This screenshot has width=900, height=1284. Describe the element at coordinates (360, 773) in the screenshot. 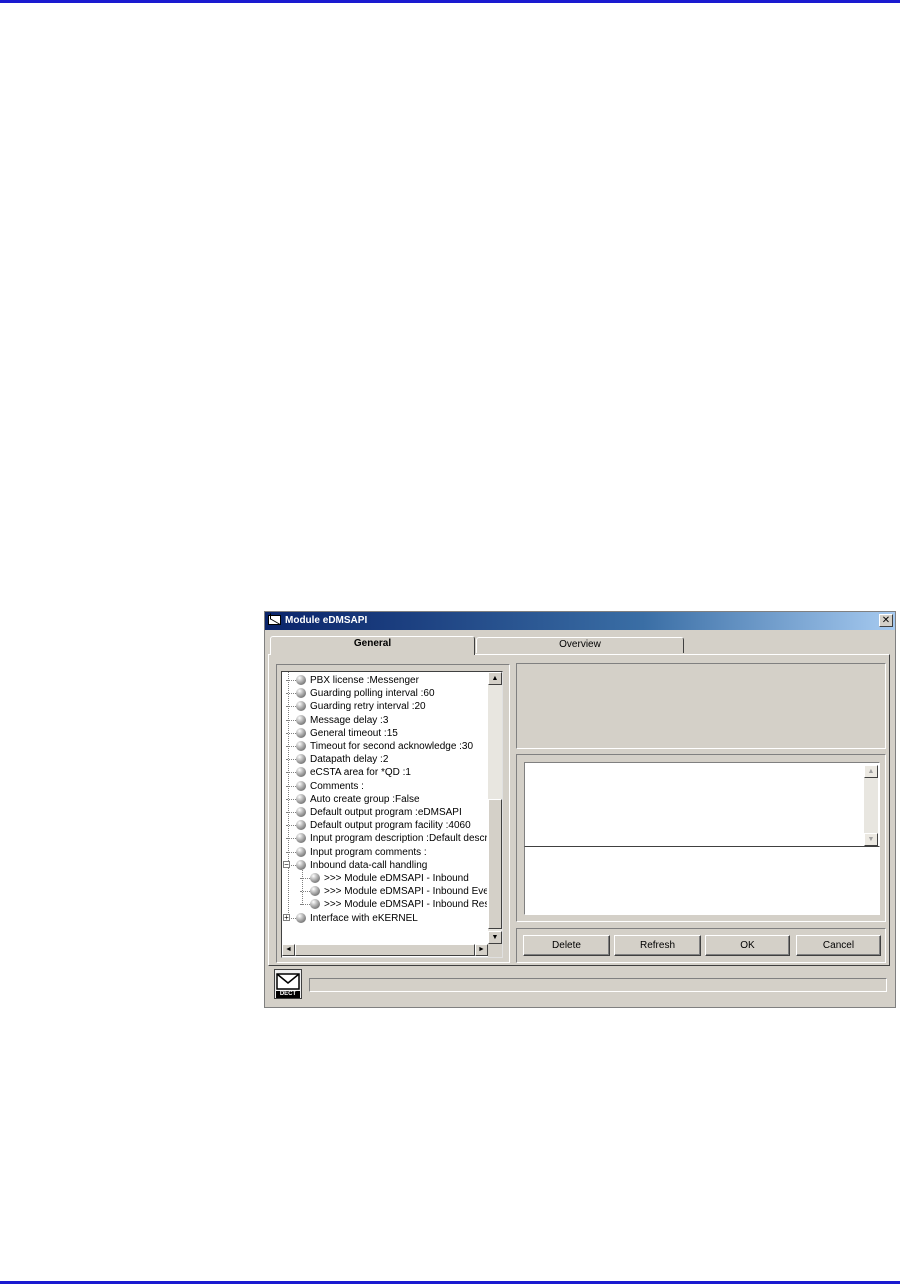

I see `tree-item-label: eCSTA area for *QD :1` at that location.